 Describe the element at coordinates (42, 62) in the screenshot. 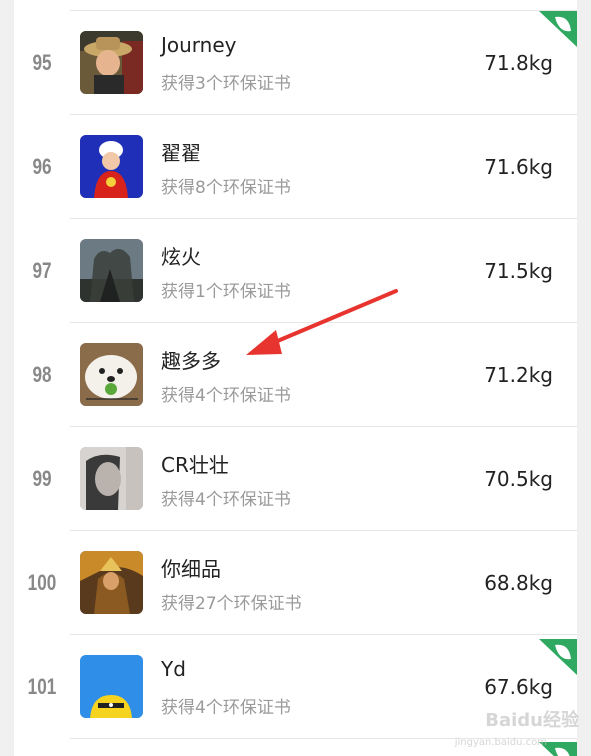

I see `rank-number: 95` at that location.